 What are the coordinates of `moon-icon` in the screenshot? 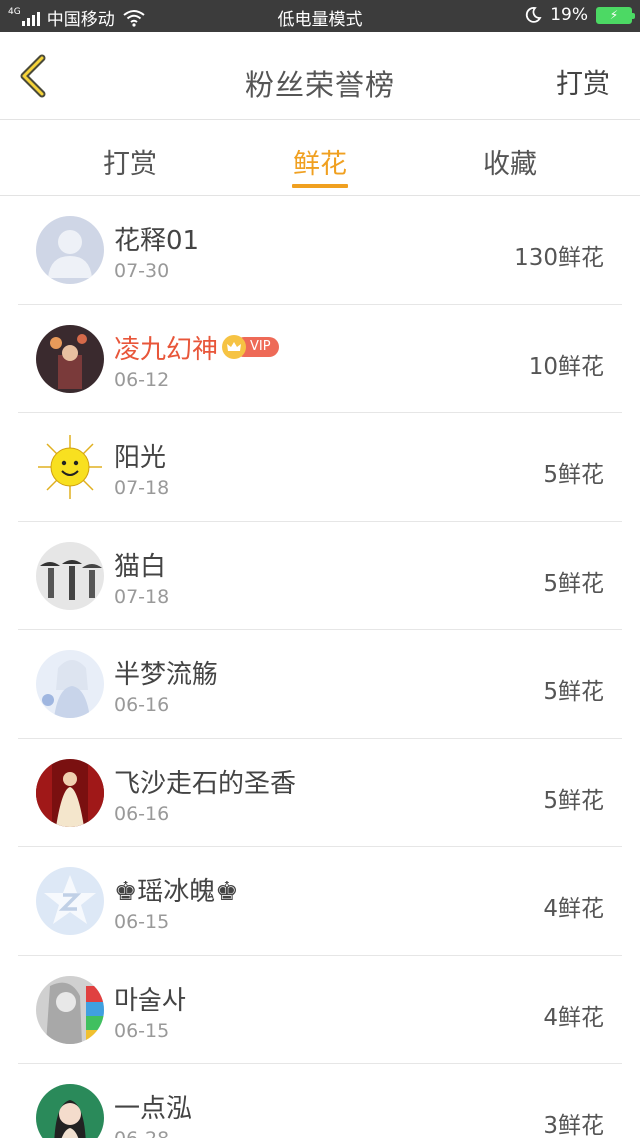 It's located at (534, 15).